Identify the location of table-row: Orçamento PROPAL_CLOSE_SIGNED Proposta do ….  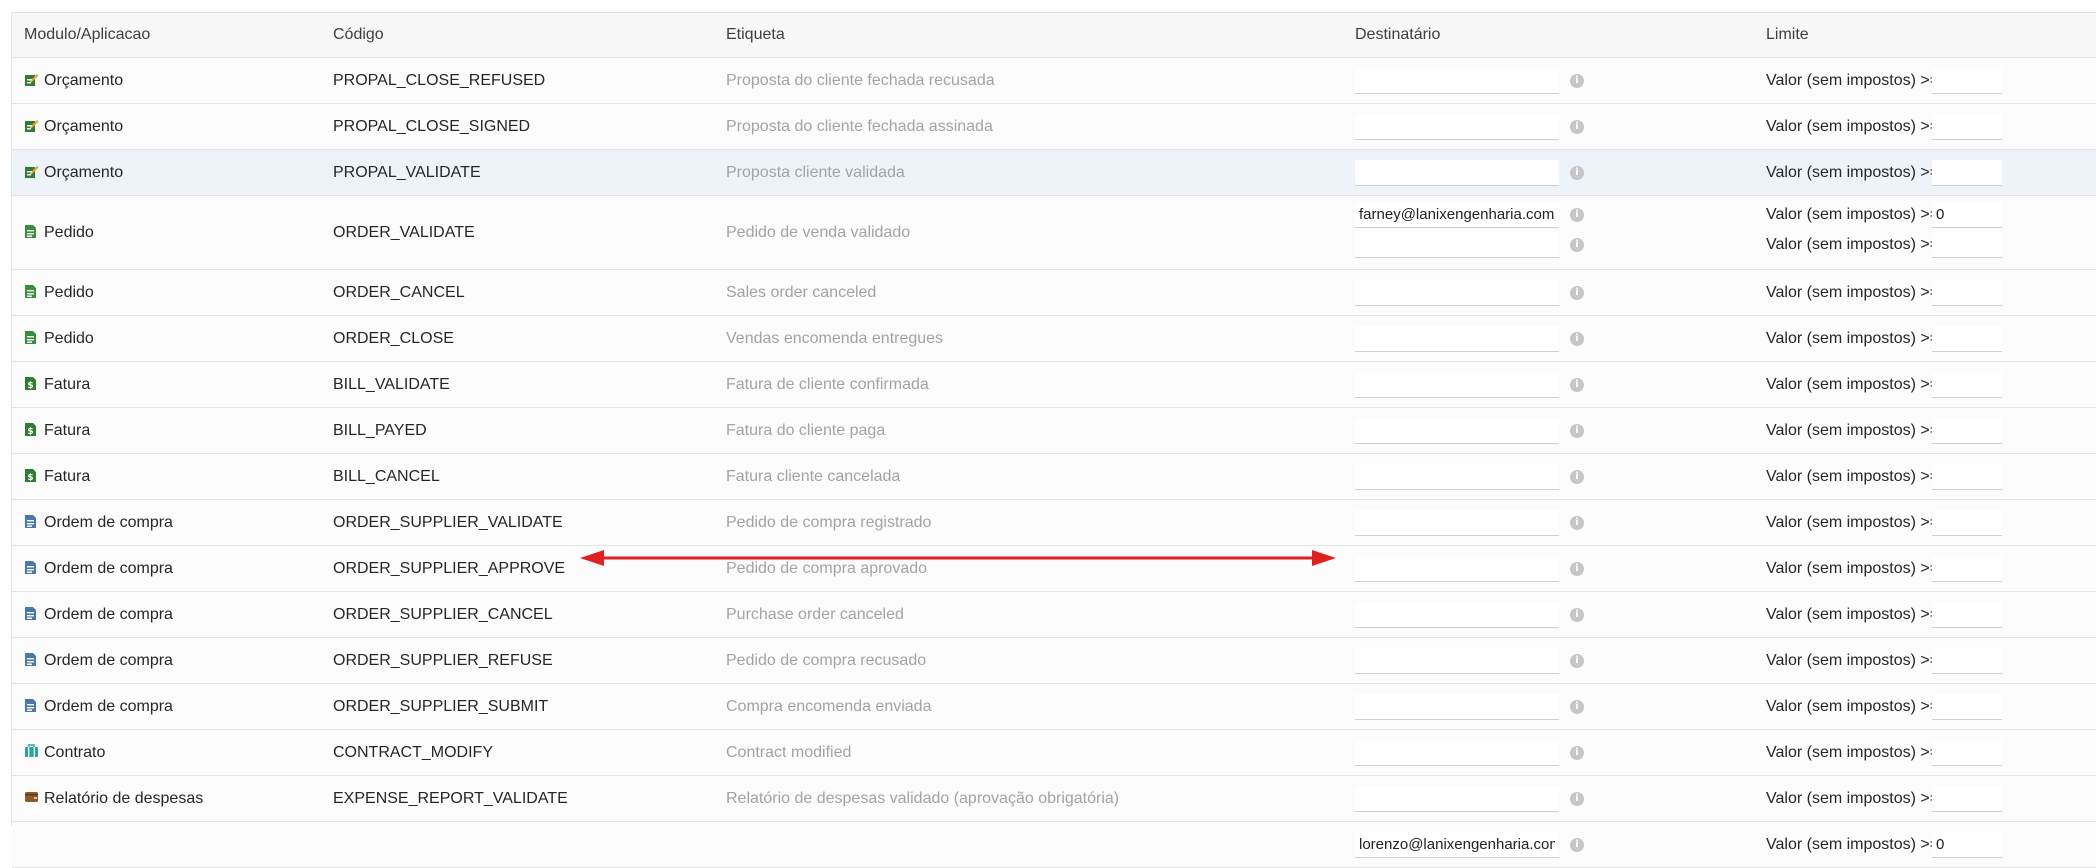
(1054, 127).